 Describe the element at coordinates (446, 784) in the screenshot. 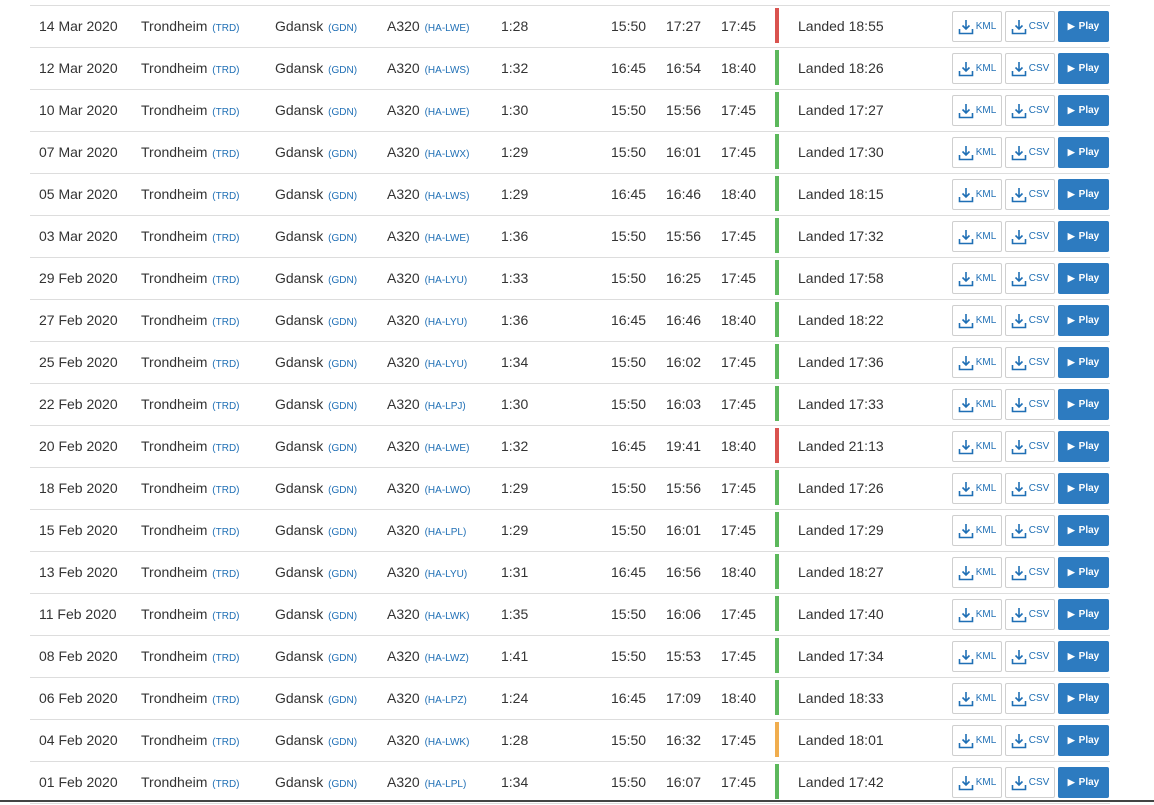

I see `aircraft-registration-link: (HA-LPL)` at that location.